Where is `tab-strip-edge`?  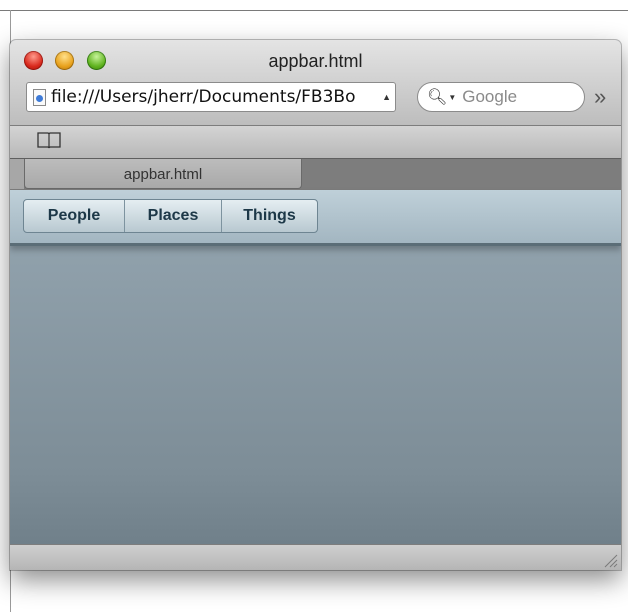
tab-strip-edge is located at coordinates (17, 174).